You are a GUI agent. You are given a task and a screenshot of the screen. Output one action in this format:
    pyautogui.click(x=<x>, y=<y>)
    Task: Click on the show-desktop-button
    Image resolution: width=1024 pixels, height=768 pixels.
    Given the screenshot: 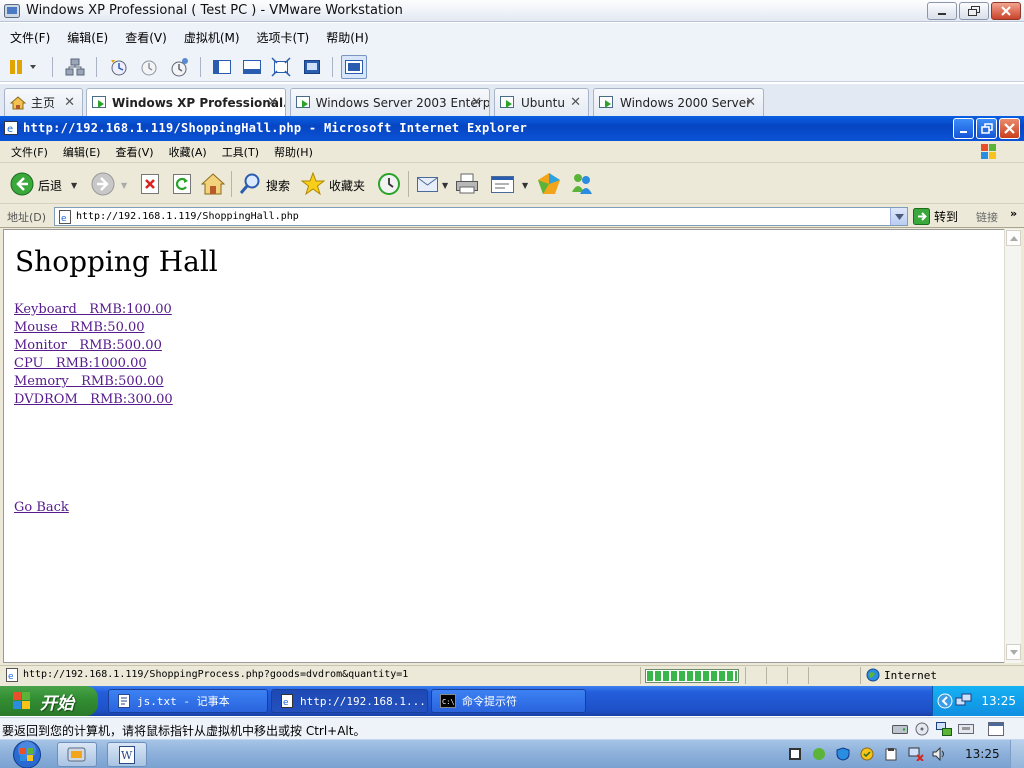 What is the action you would take?
    pyautogui.click(x=1017, y=754)
    